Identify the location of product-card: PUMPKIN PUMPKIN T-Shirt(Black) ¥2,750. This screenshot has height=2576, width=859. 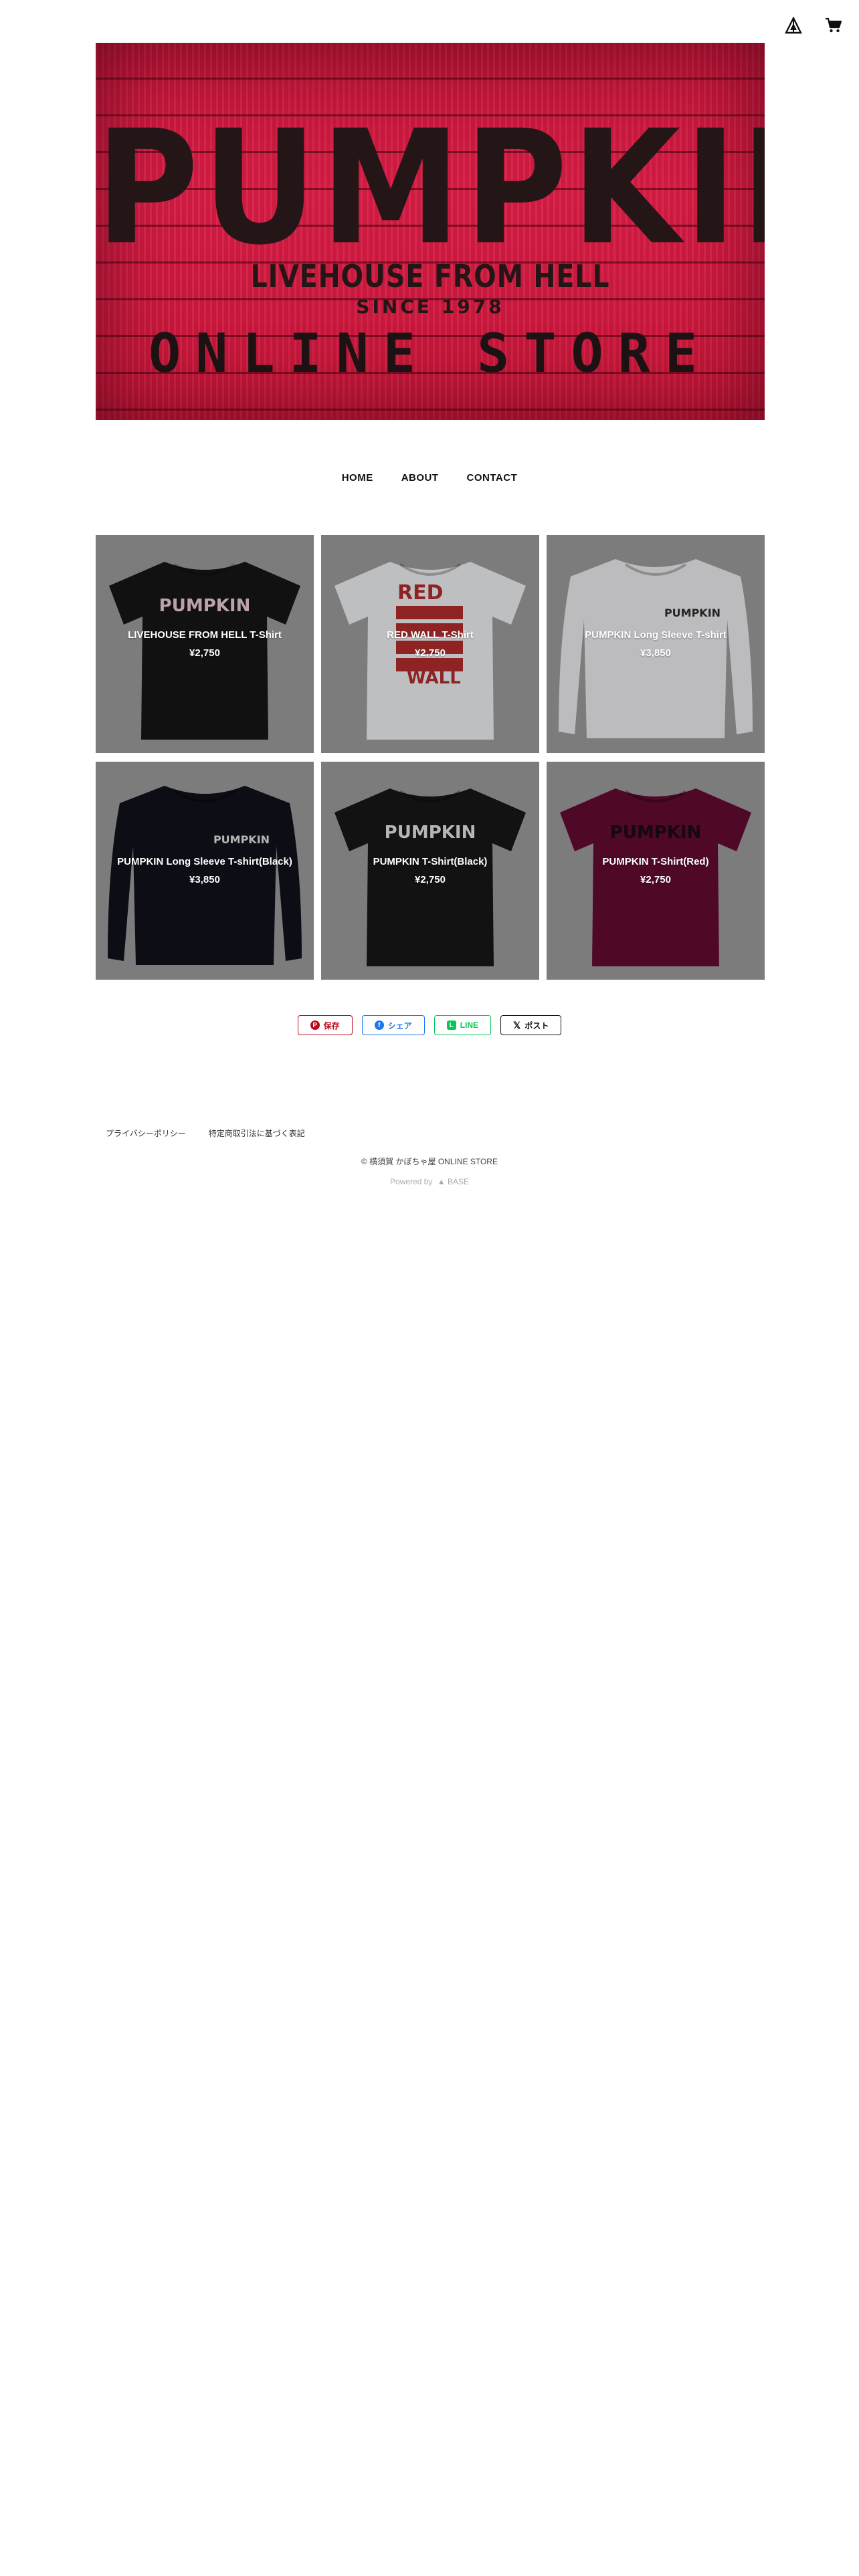
(430, 871).